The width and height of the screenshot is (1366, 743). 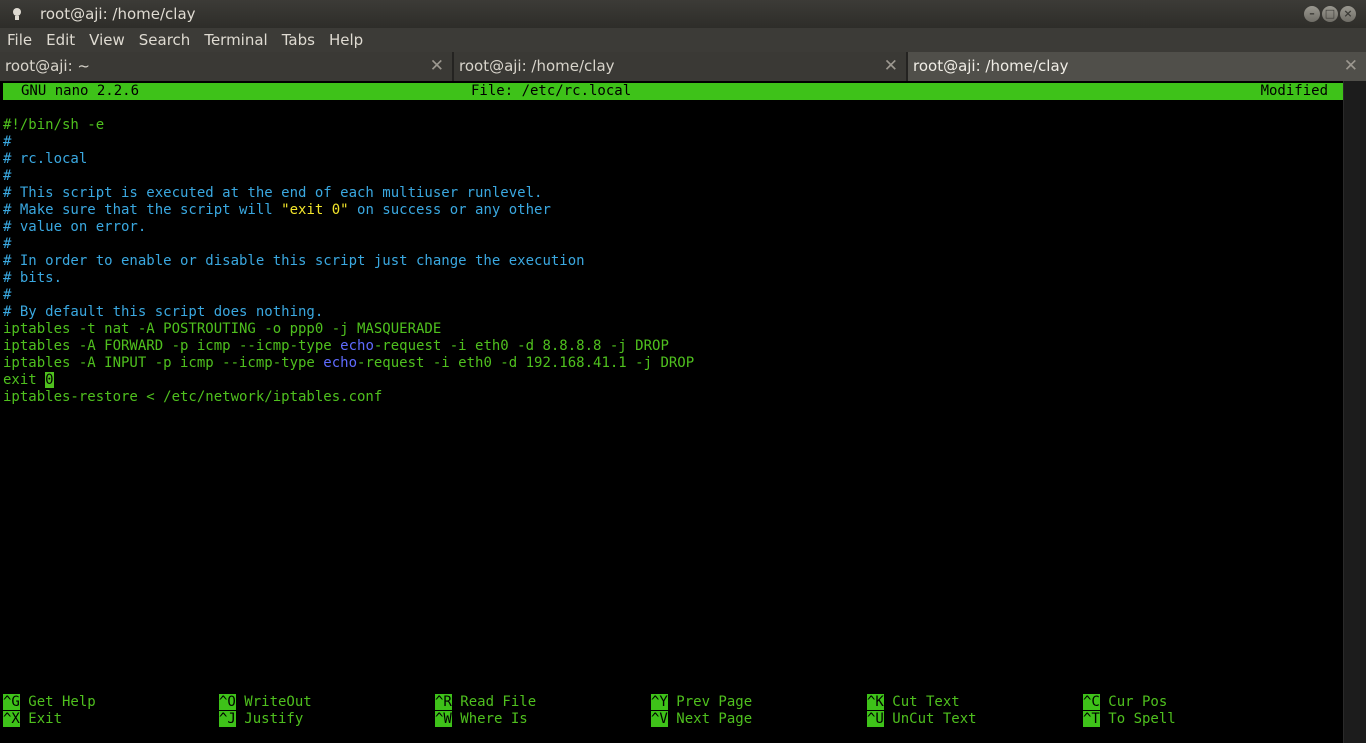 What do you see at coordinates (11, 702) in the screenshot?
I see `shortcut-key: ^G` at bounding box center [11, 702].